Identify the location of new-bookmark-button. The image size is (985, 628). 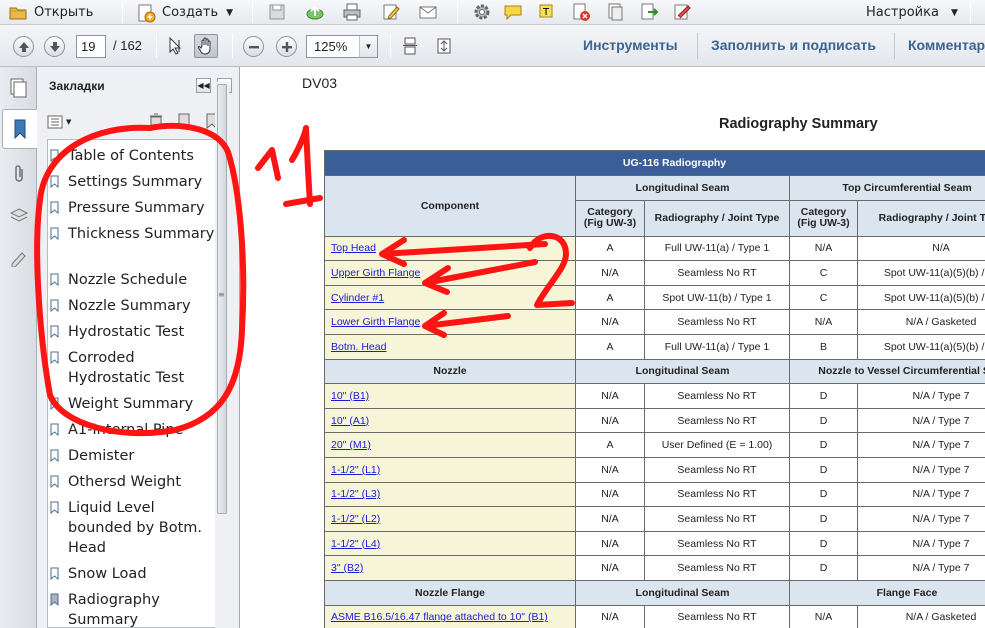
(184, 123).